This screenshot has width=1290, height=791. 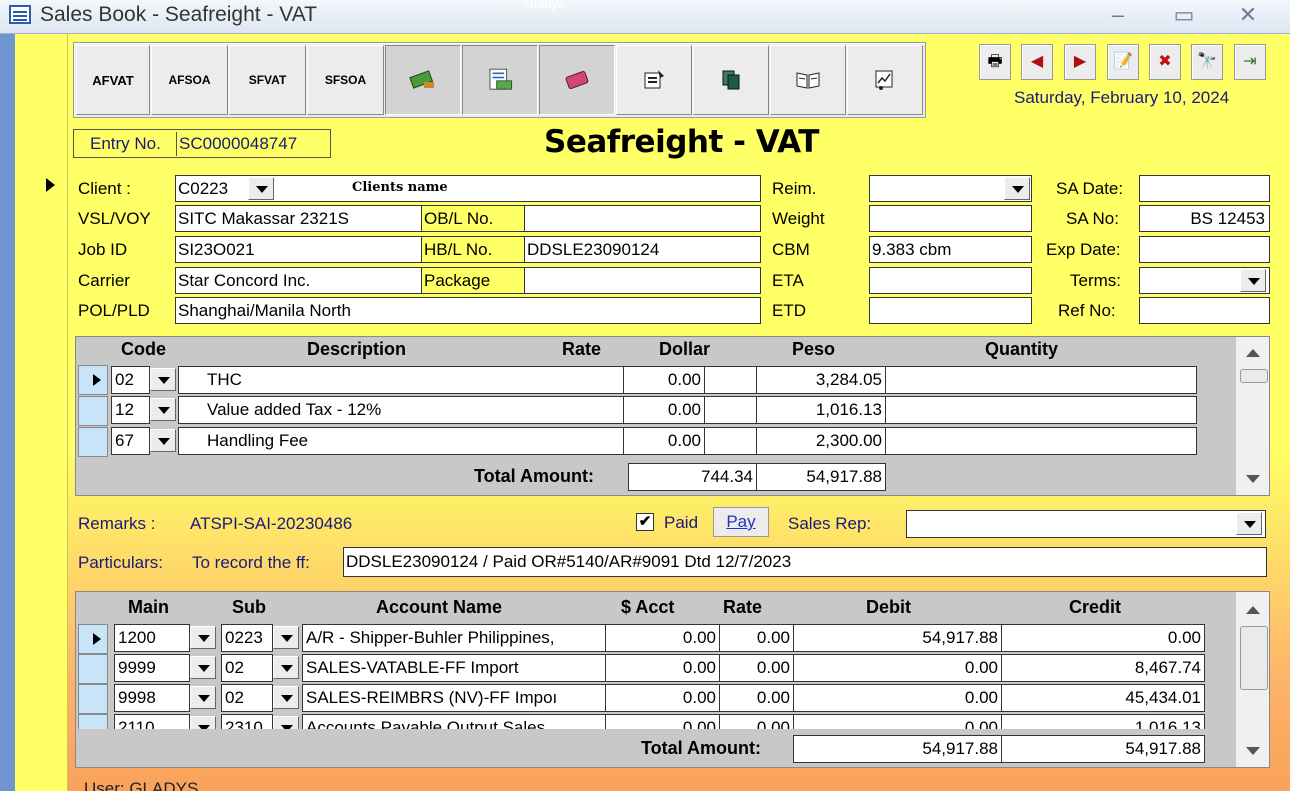 I want to click on report-button, so click(x=885, y=80).